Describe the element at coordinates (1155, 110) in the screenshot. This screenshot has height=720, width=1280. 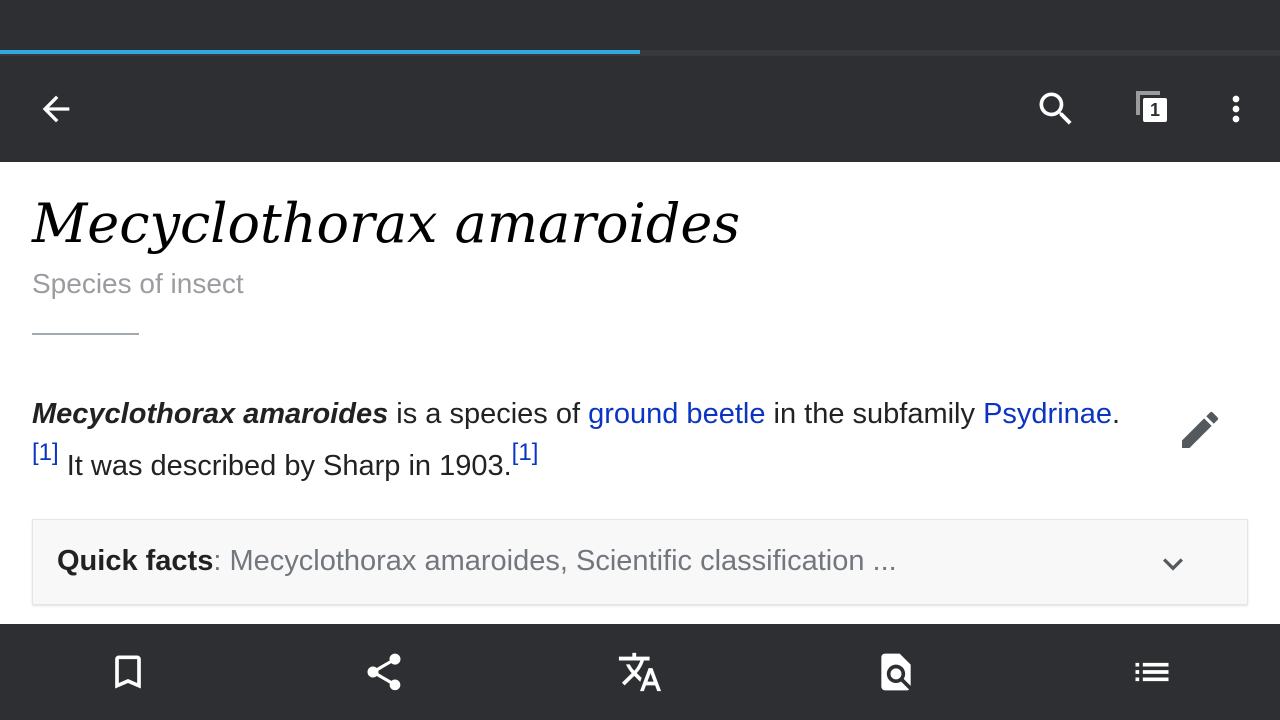
I see `tab-count-badge: 1` at that location.